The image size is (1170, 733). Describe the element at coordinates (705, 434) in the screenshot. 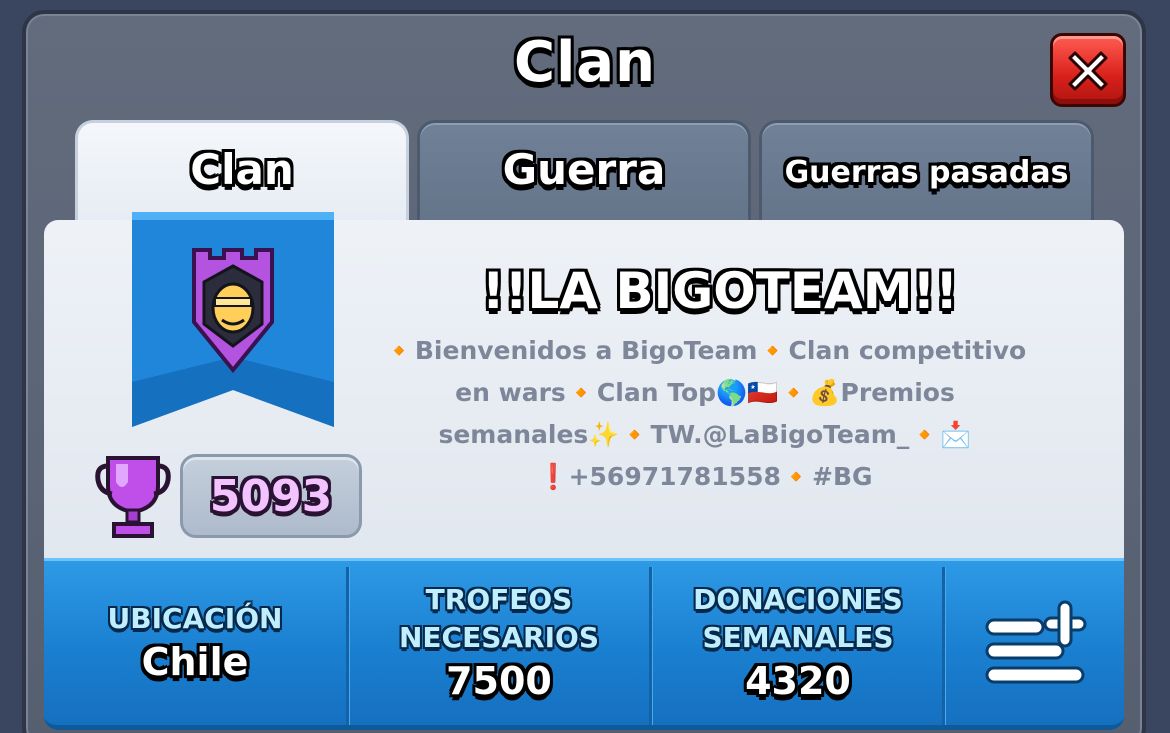

I see `clan-description-line: semanales✨🔸TW.@LaBigoTeam_🔸📩` at that location.